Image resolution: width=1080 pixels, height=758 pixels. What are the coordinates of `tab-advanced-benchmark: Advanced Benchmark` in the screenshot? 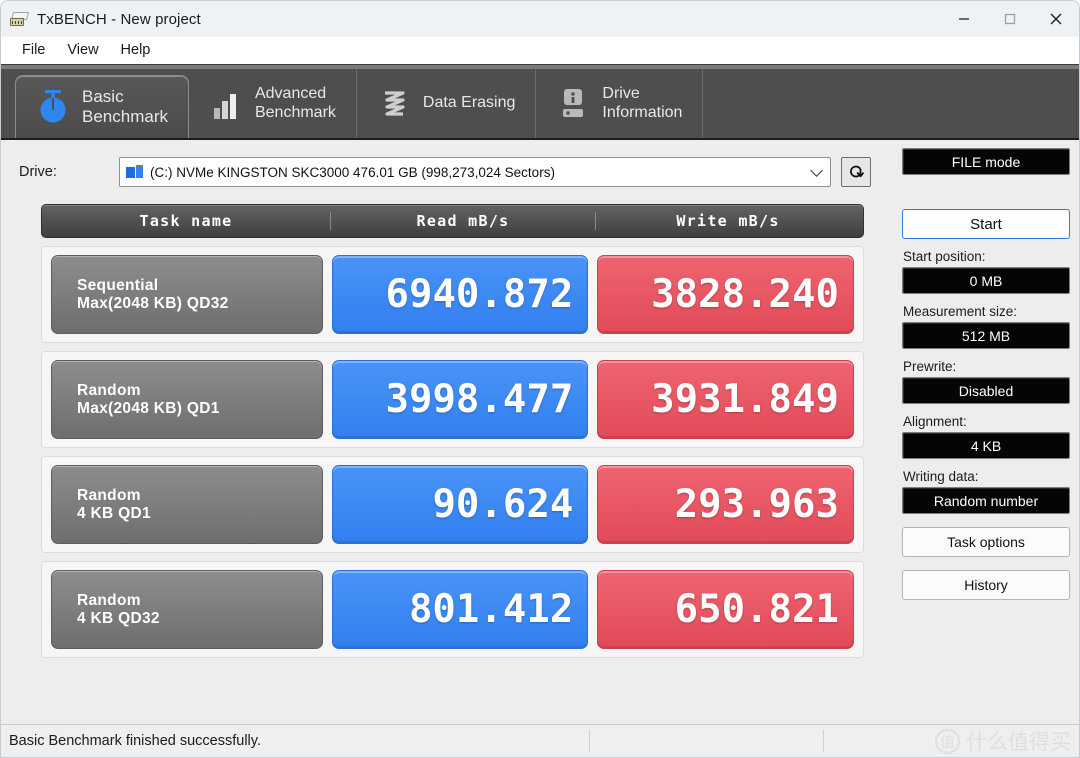 It's located at (273, 103).